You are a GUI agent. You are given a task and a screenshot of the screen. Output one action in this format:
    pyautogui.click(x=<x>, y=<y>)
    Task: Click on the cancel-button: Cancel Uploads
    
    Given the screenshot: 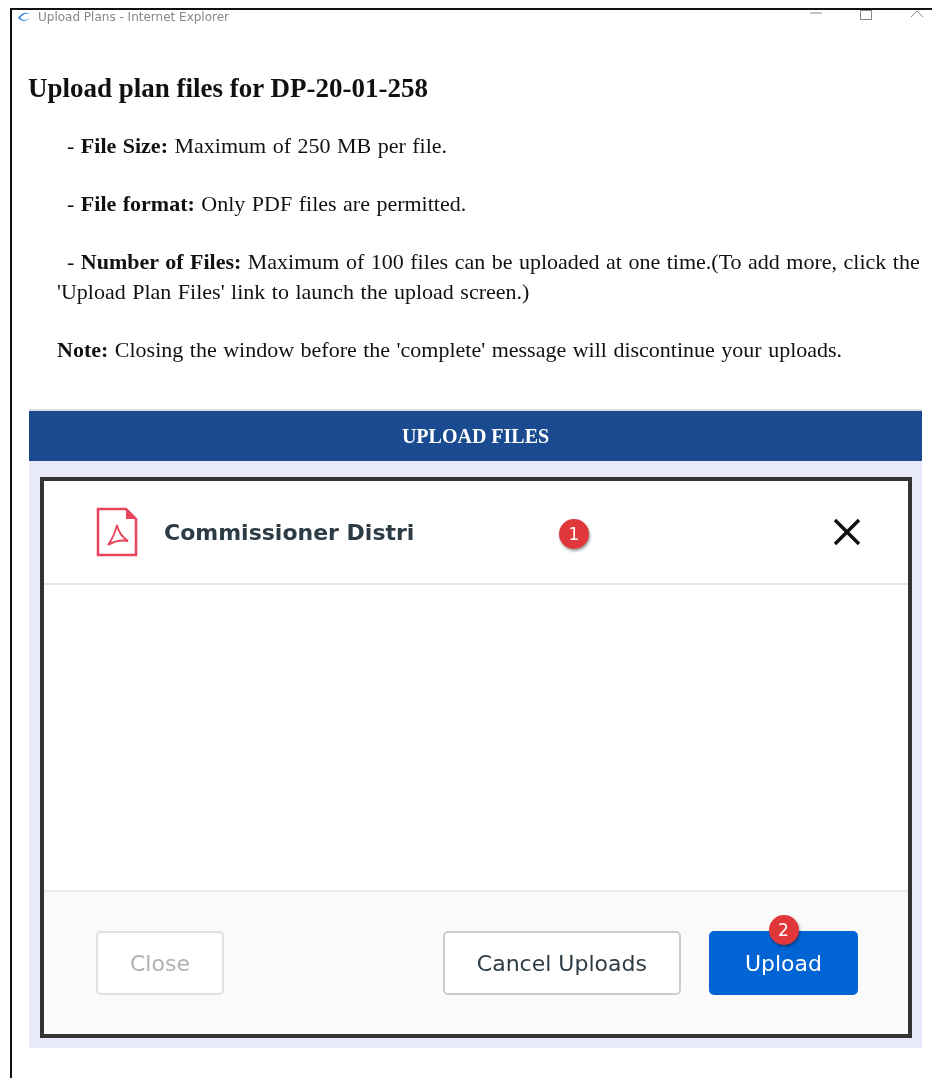 What is the action you would take?
    pyautogui.click(x=561, y=963)
    